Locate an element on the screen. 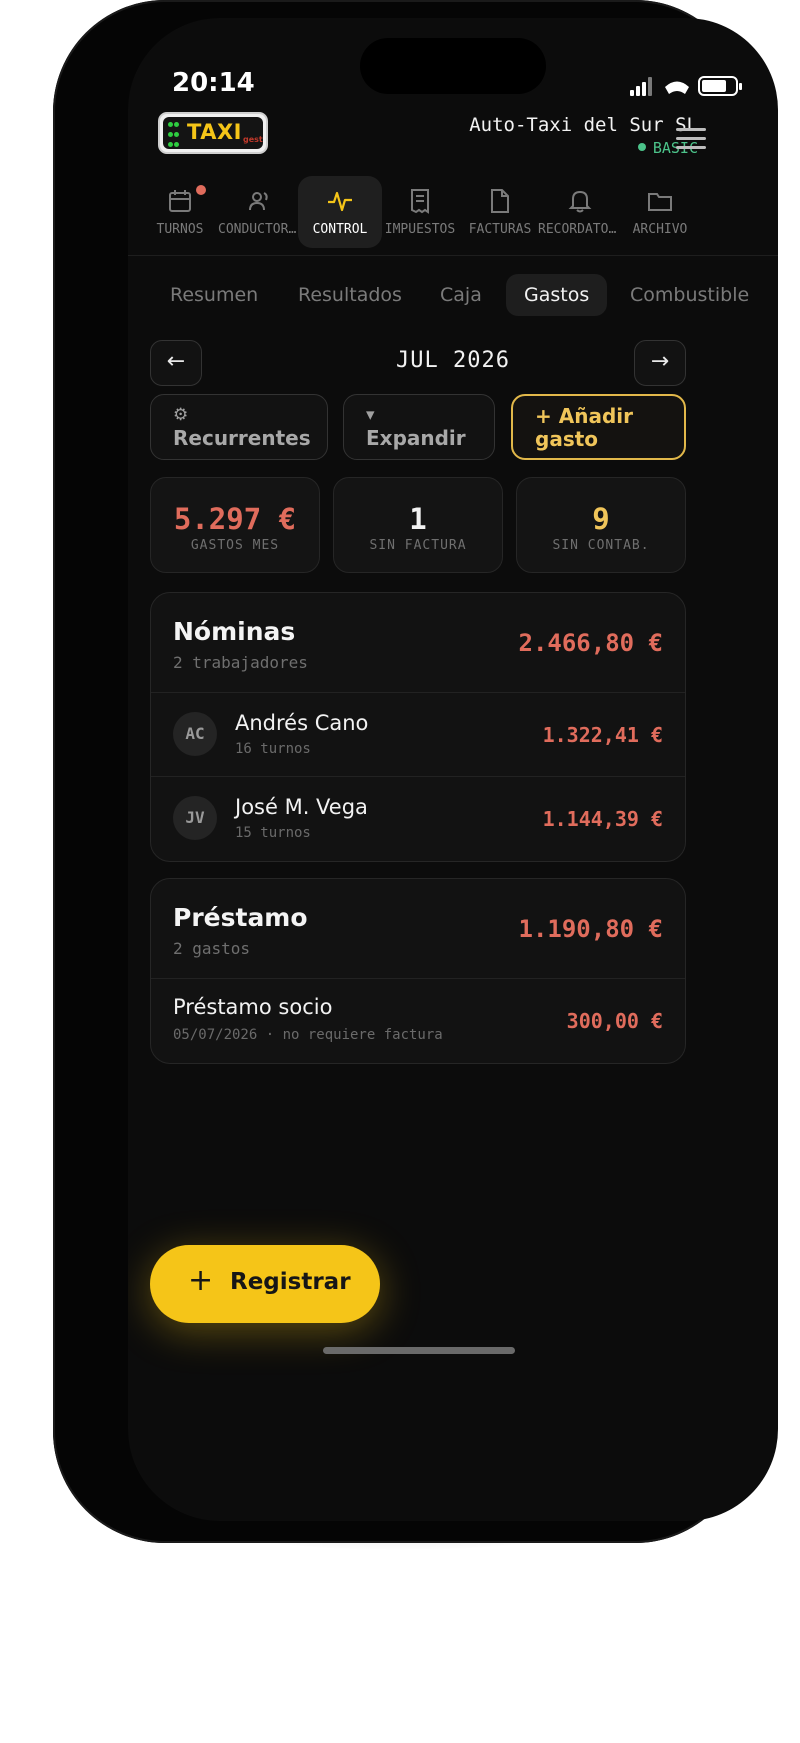 This screenshot has height=1743, width=800. nav-item-control: CONTROL is located at coordinates (340, 212).